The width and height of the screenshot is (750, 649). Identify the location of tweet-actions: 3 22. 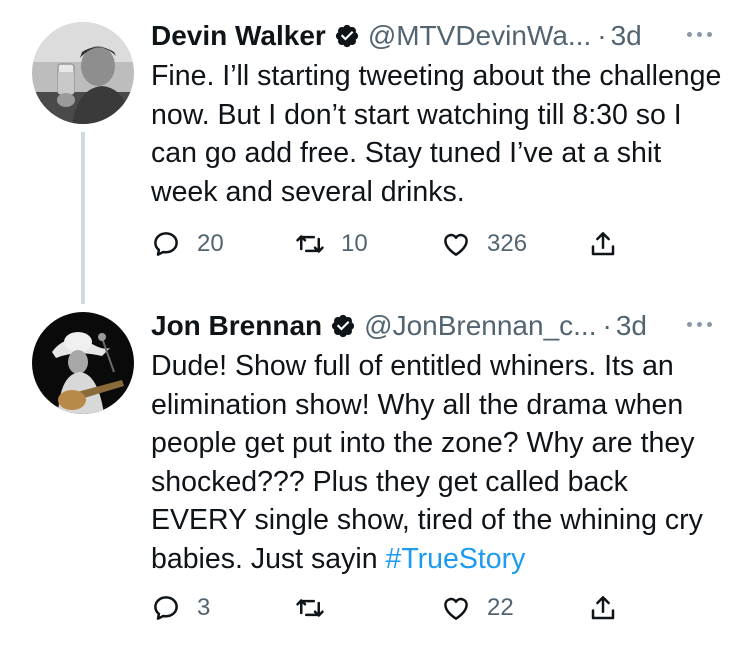
(391, 608).